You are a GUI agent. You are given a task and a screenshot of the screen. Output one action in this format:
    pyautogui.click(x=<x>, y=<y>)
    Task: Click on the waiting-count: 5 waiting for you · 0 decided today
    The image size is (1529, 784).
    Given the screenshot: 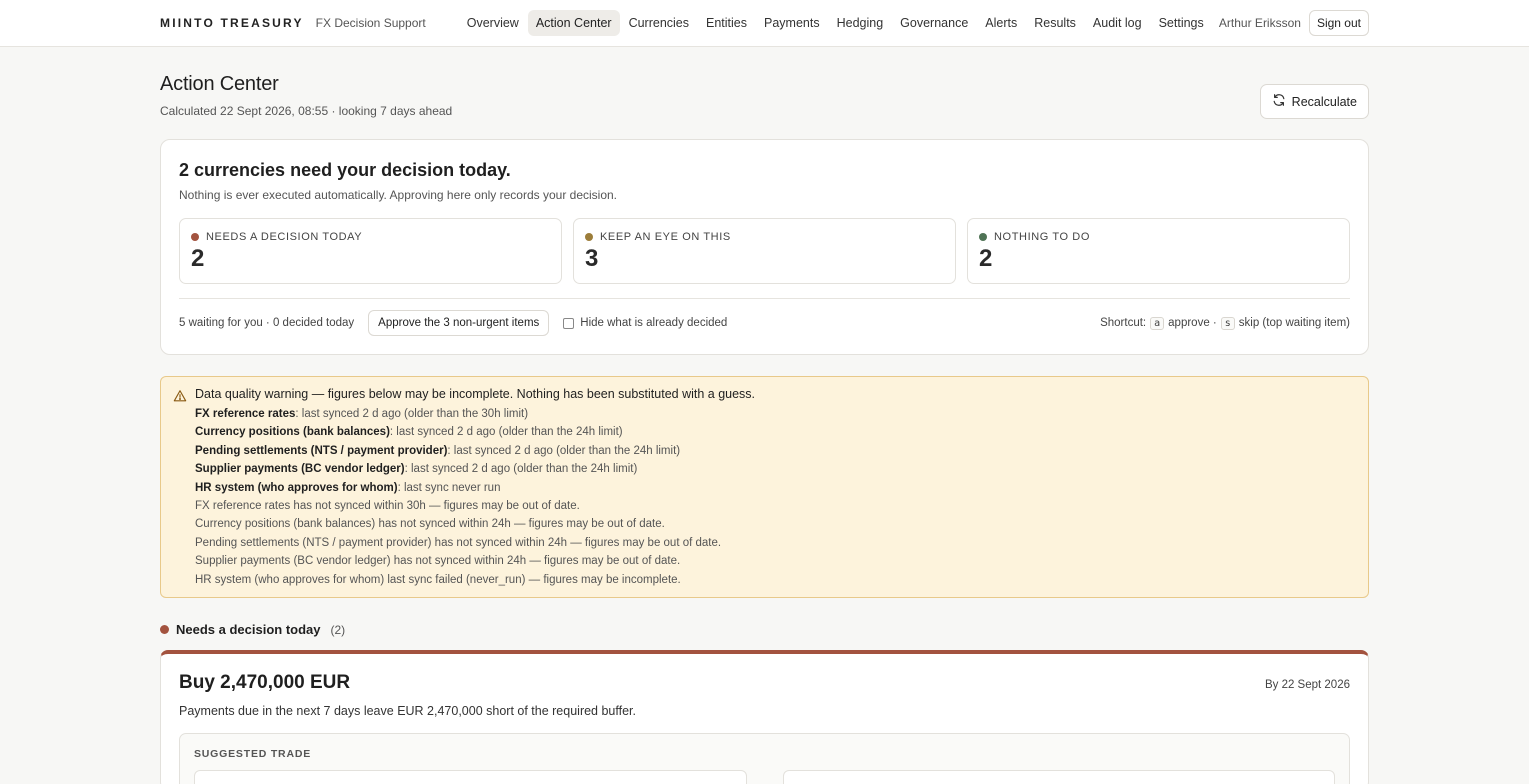 What is the action you would take?
    pyautogui.click(x=267, y=323)
    